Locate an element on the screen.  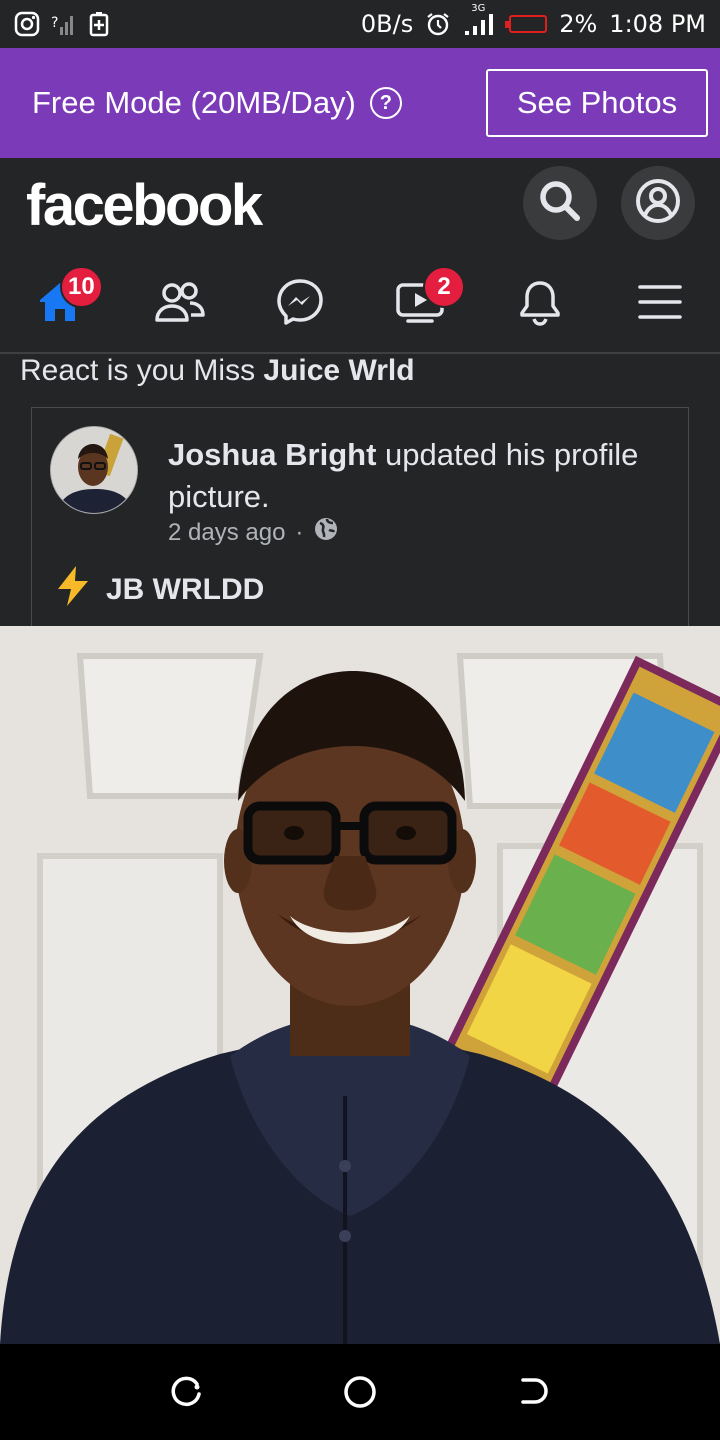
bio-text: JB WRLDD is located at coordinates (185, 589).